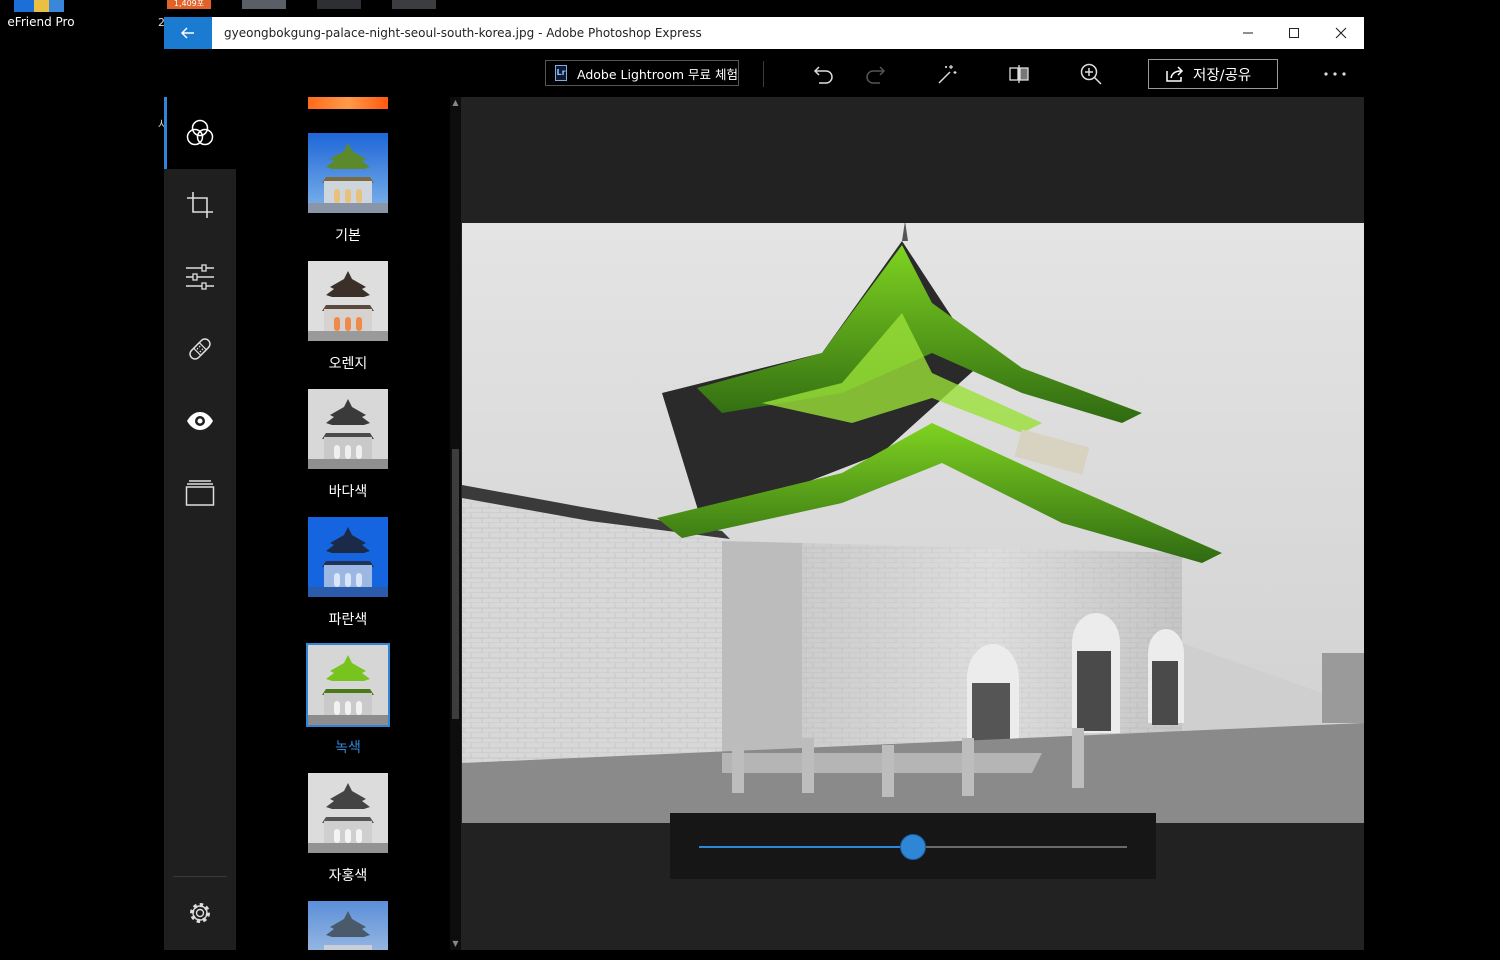 The height and width of the screenshot is (960, 1500). I want to click on slider-thumb, so click(913, 847).